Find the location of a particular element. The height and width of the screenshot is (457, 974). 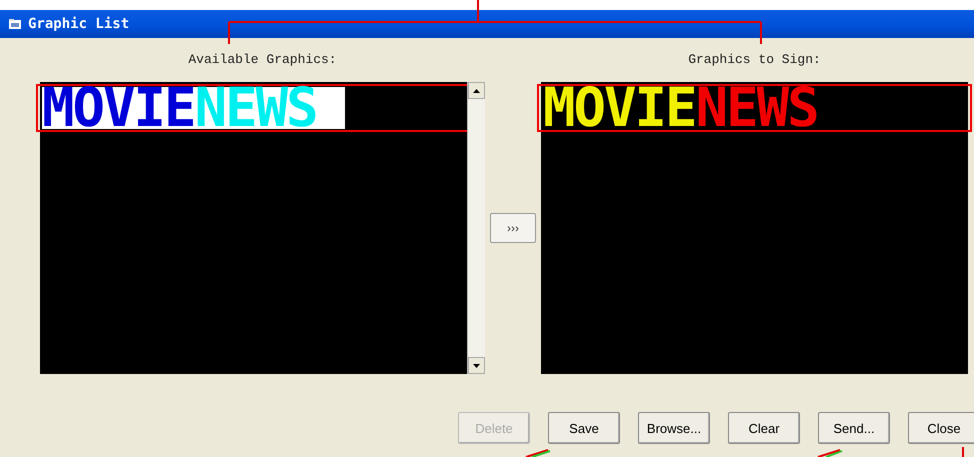

scroll-up-icon is located at coordinates (476, 90).